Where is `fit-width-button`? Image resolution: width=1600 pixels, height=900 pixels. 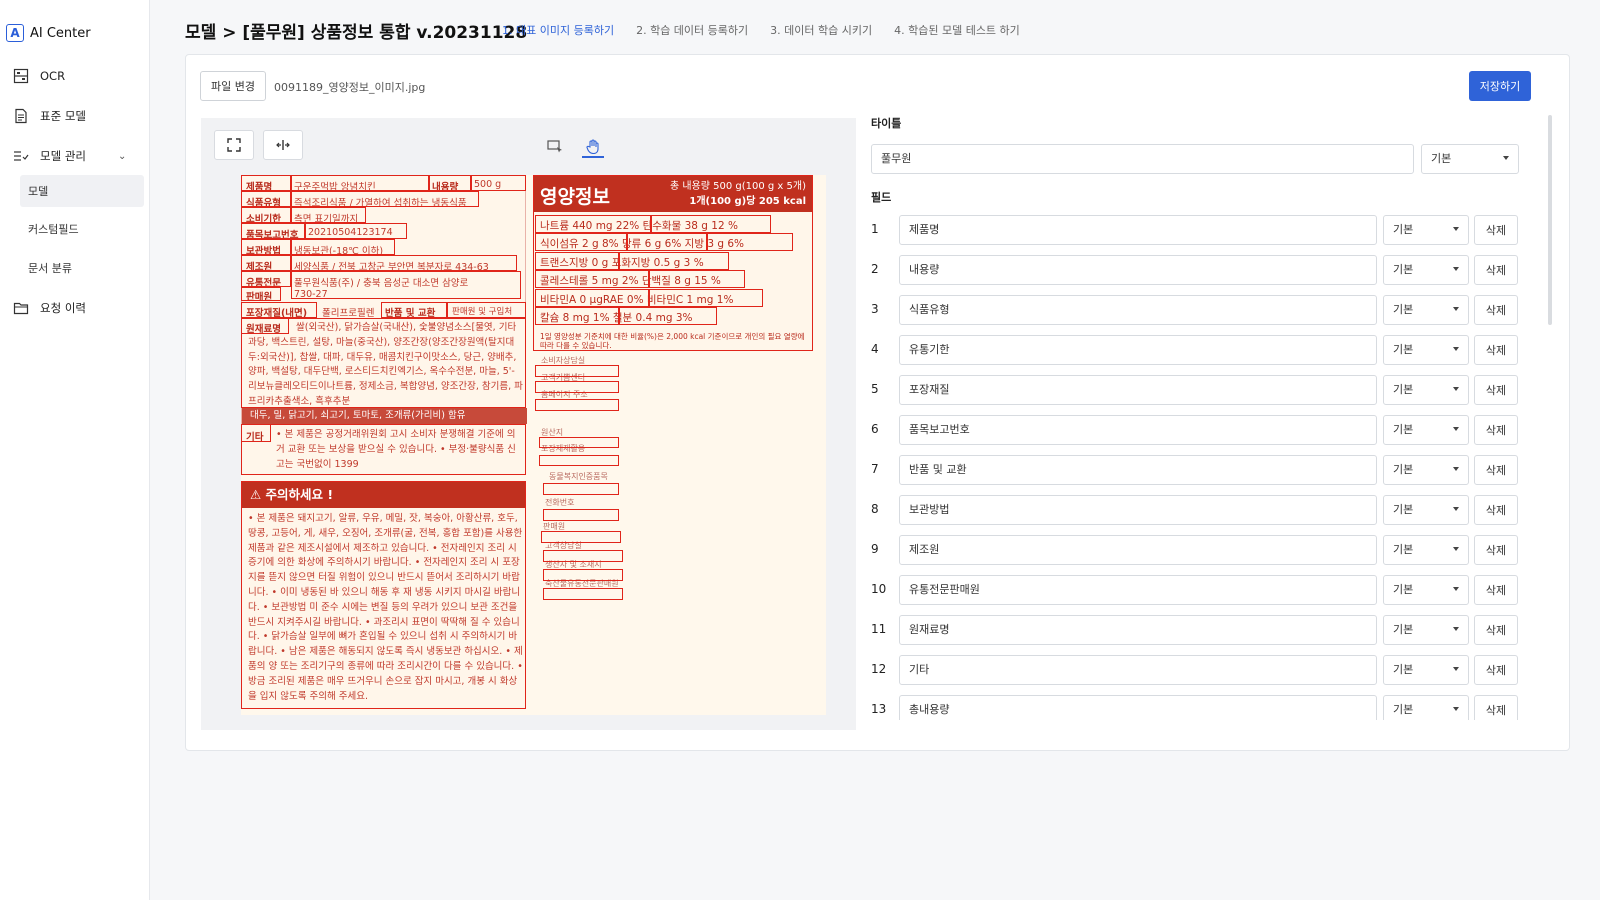
fit-width-button is located at coordinates (283, 145).